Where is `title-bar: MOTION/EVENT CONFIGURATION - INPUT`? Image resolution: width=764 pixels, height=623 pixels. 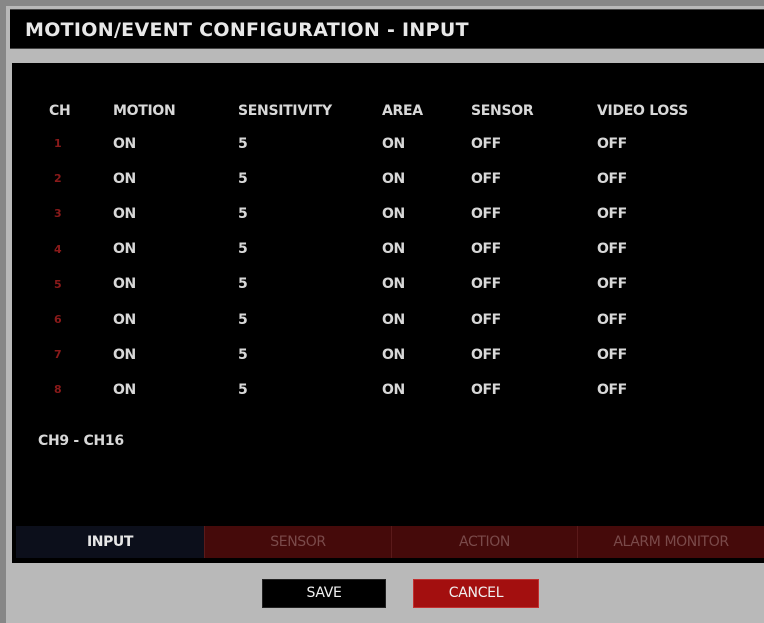 title-bar: MOTION/EVENT CONFIGURATION - INPUT is located at coordinates (387, 29).